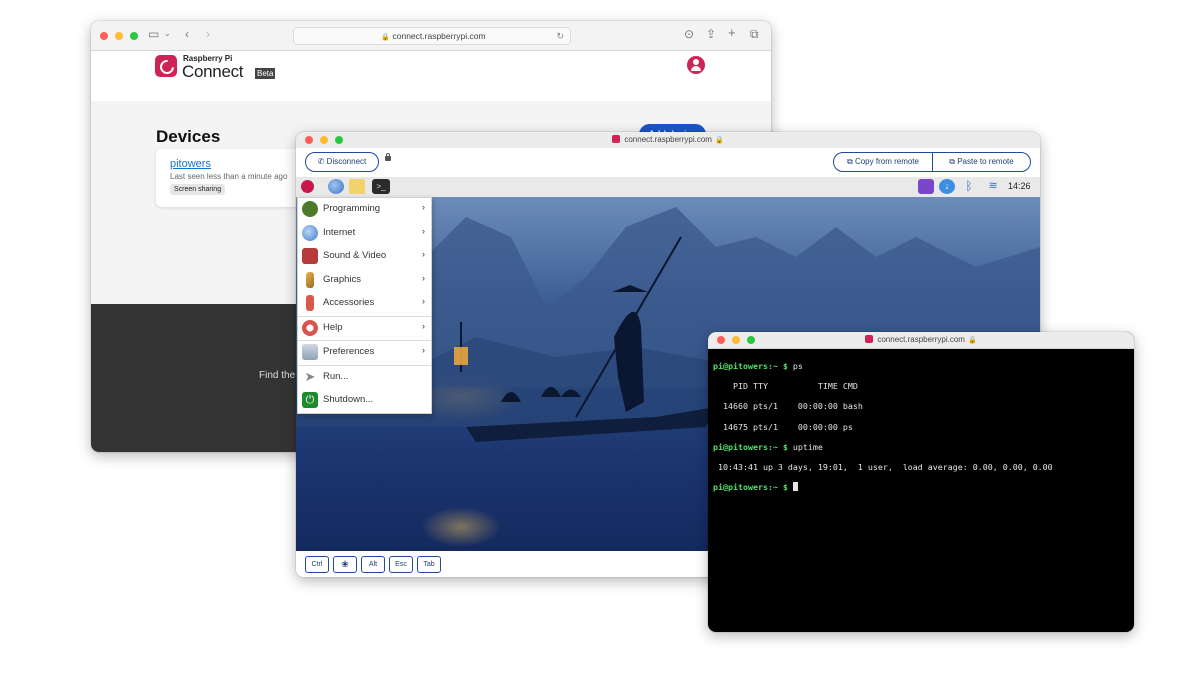  I want to click on new-tab-icon: +, so click(732, 32).